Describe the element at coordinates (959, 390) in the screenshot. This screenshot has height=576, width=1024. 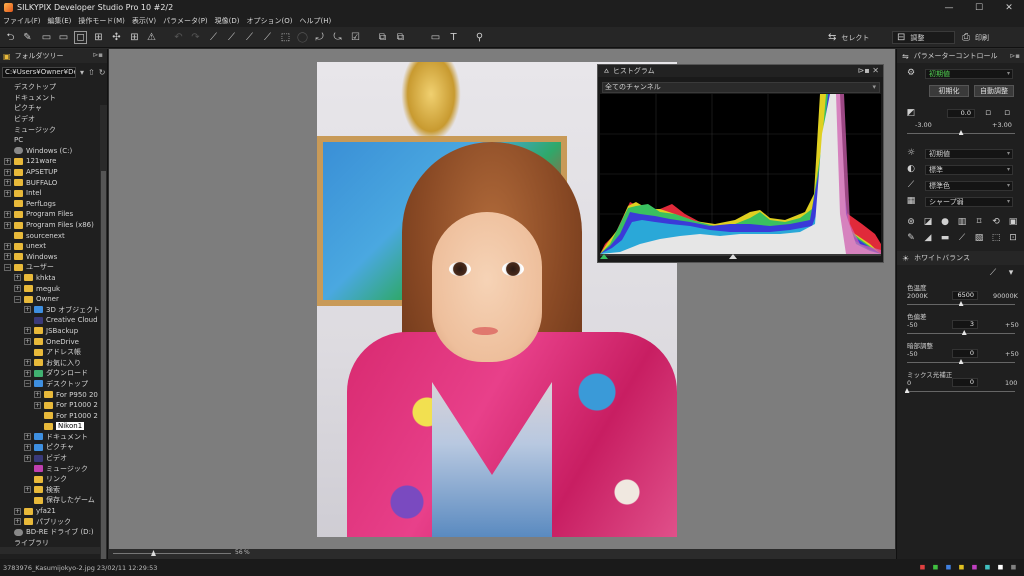
I see `mix-slider` at that location.